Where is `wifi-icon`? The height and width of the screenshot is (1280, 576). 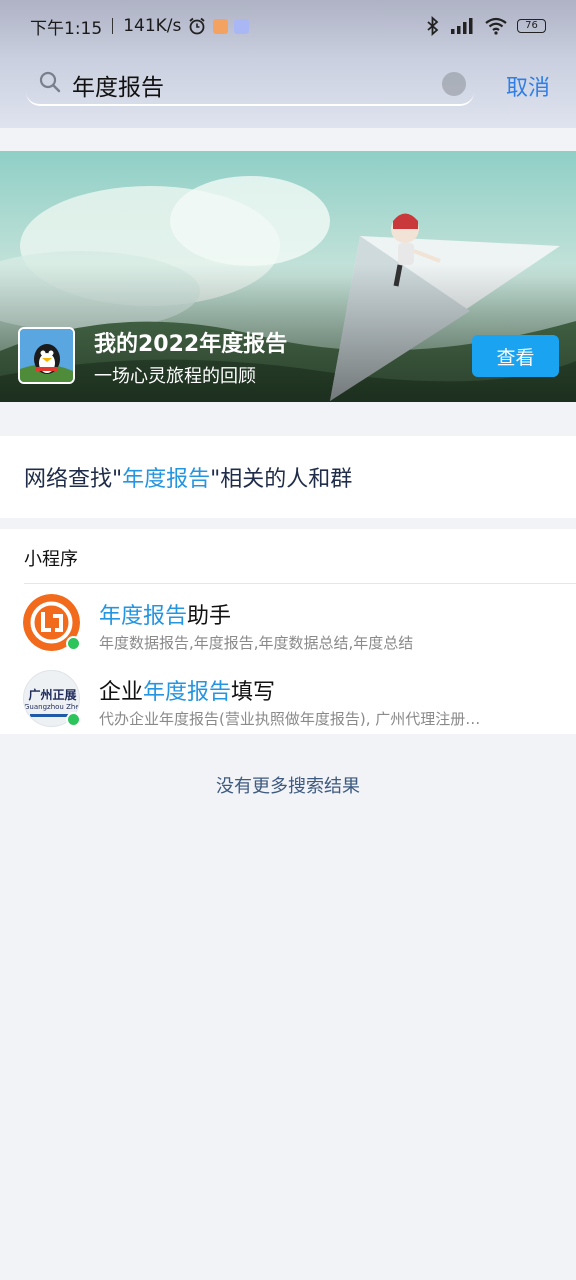 wifi-icon is located at coordinates (496, 26).